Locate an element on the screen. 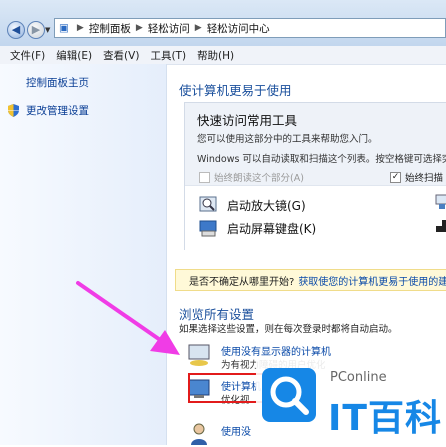 The width and height of the screenshot is (446, 447). watermark-brand: PConline is located at coordinates (358, 377).